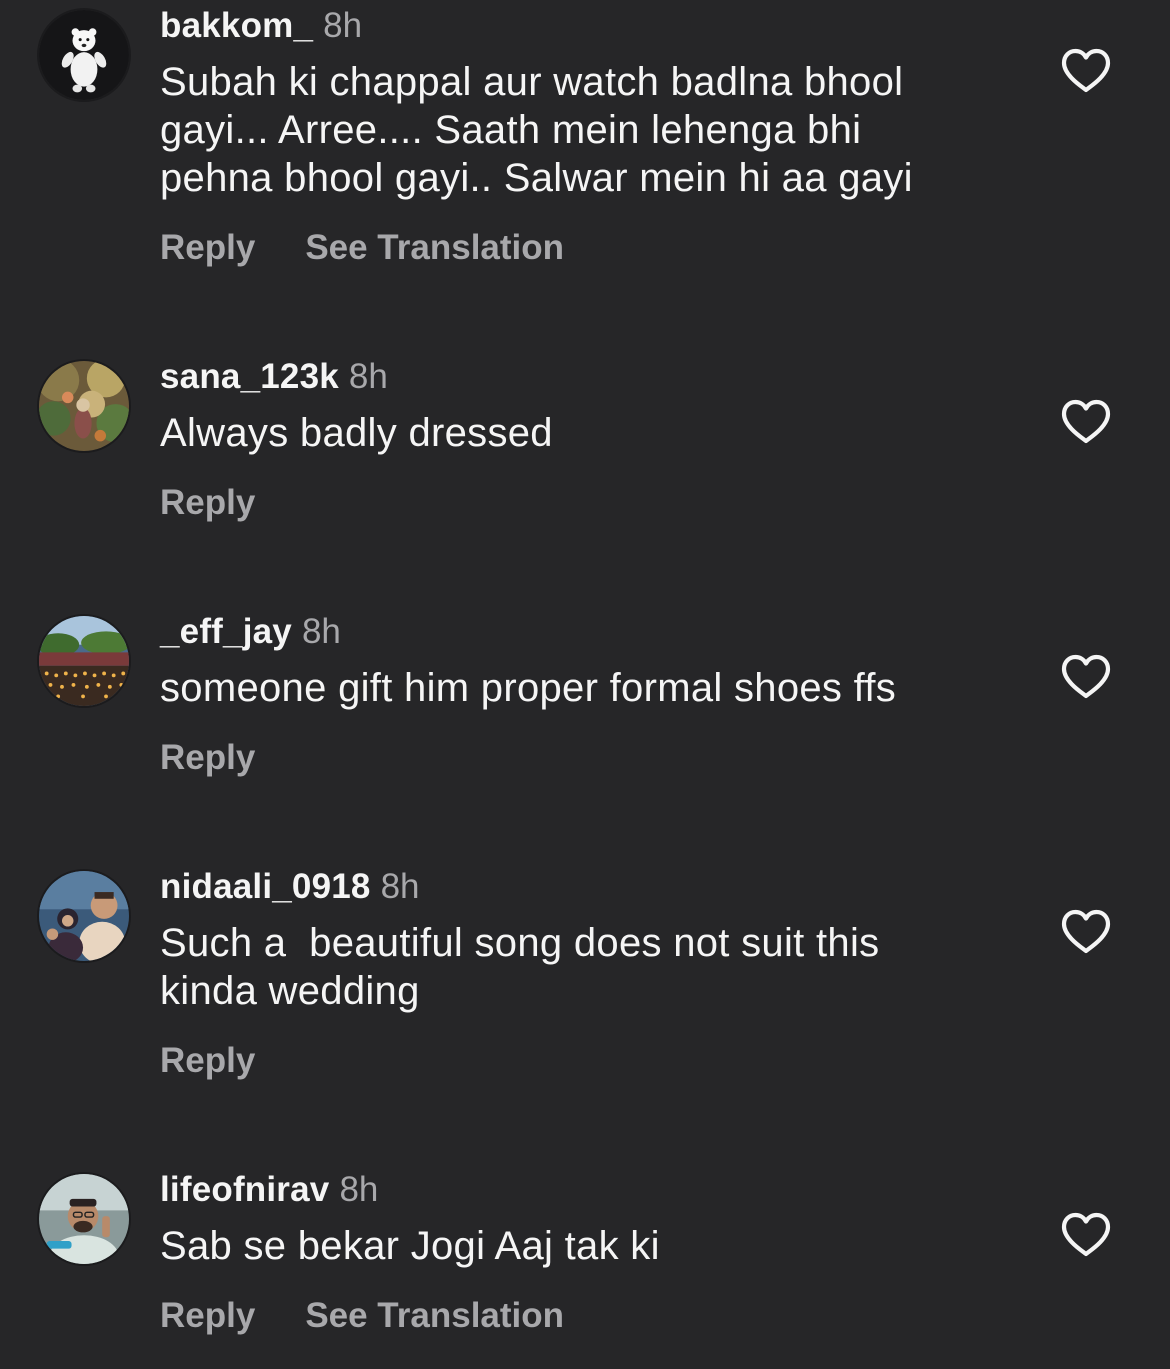  What do you see at coordinates (528, 688) in the screenshot?
I see `comment-text: someone gift him proper formal shoes ffs` at bounding box center [528, 688].